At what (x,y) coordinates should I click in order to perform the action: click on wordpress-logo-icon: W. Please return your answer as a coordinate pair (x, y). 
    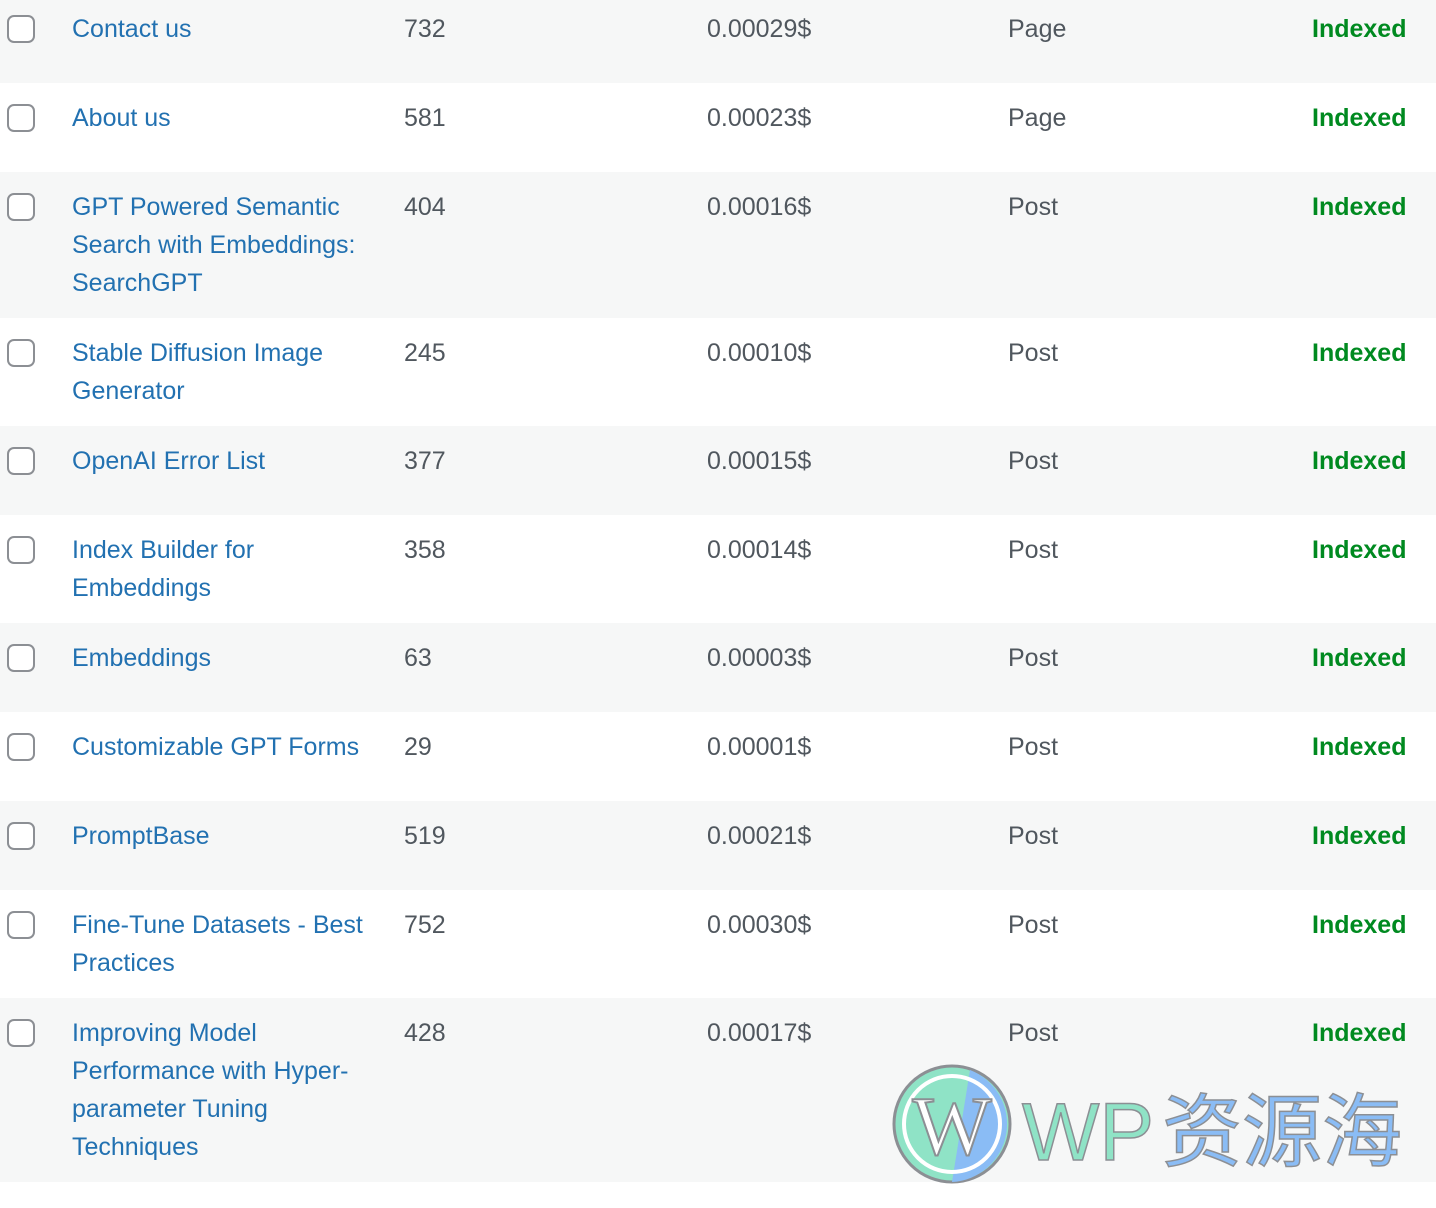
    Looking at the image, I should click on (952, 1124).